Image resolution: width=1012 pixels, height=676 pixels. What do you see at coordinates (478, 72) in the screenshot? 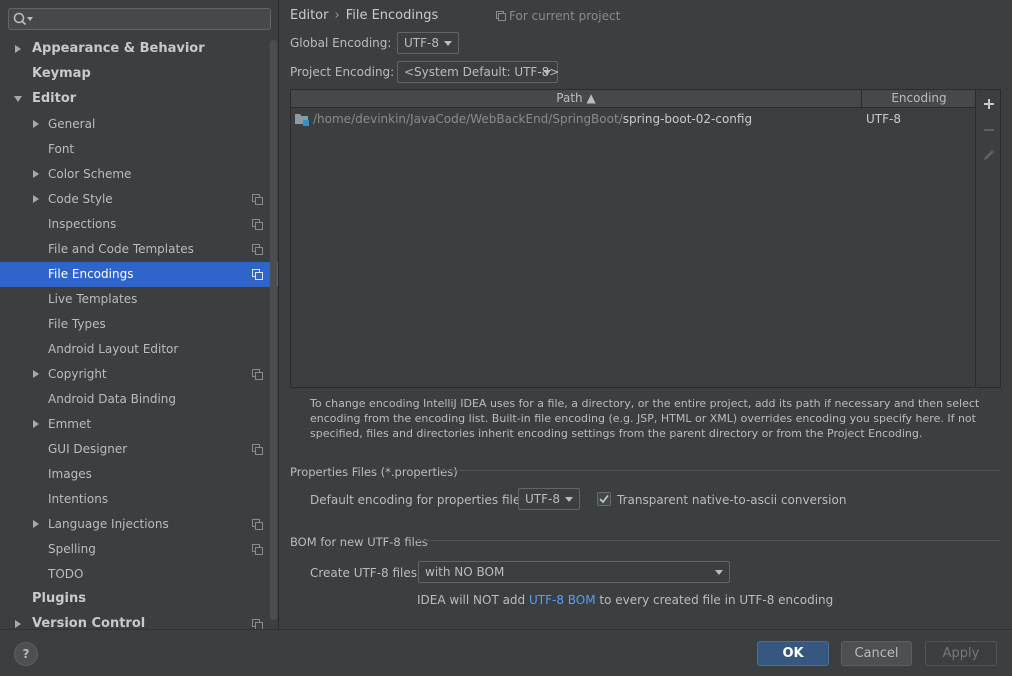
I see `project-encoding-select: <System Default: UTF-8>` at bounding box center [478, 72].